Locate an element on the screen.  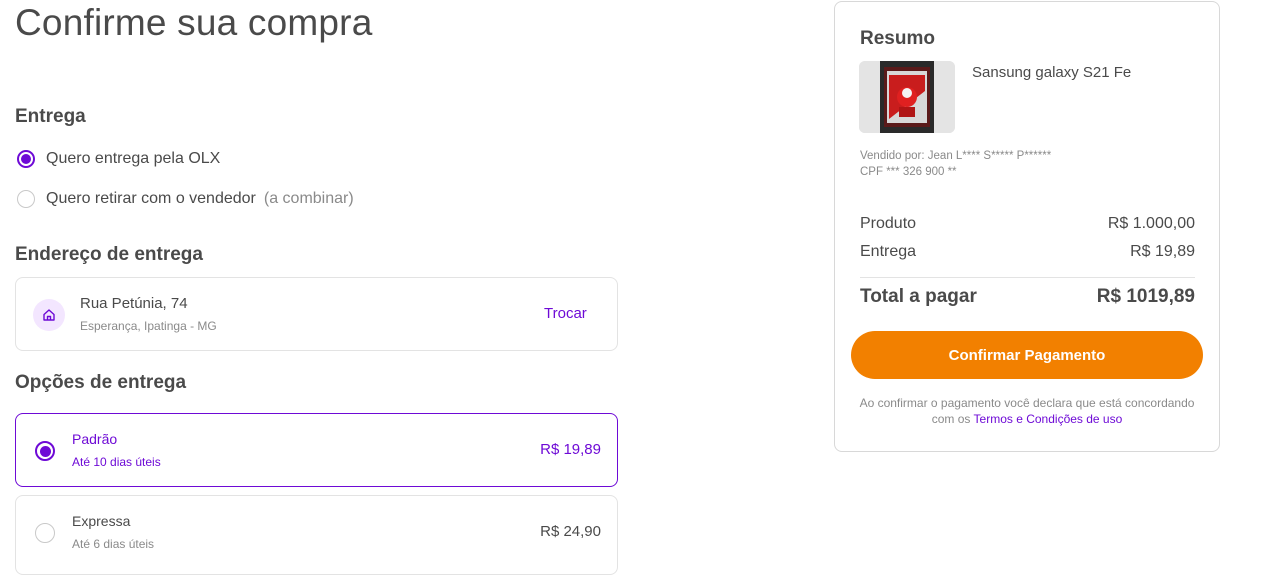
delivery-option-olx: Quero entrega pela OLX is located at coordinates (118, 159).